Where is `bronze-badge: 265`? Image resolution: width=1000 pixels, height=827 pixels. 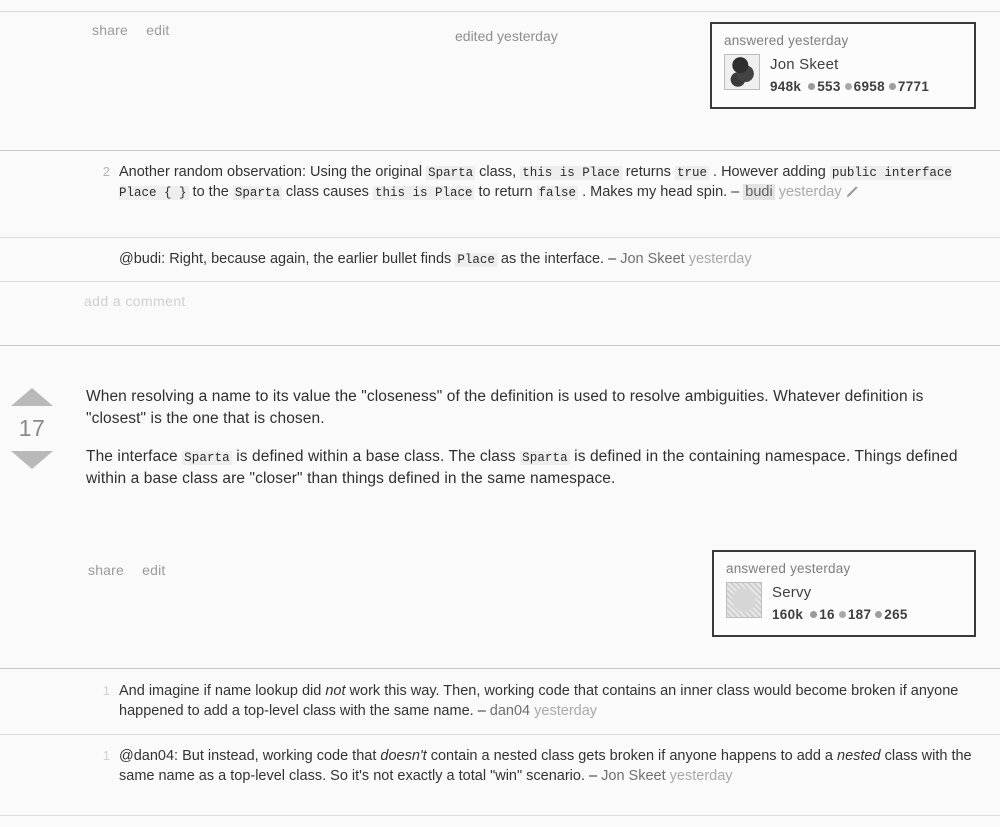 bronze-badge: 265 is located at coordinates (891, 615).